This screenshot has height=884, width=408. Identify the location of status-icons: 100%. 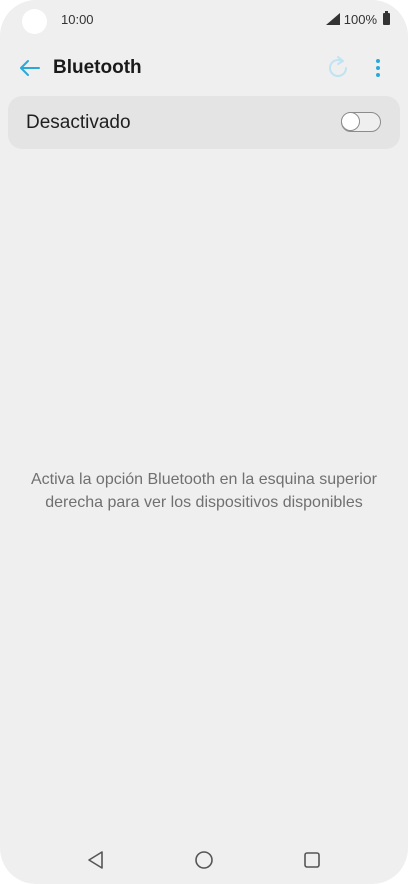
(357, 19).